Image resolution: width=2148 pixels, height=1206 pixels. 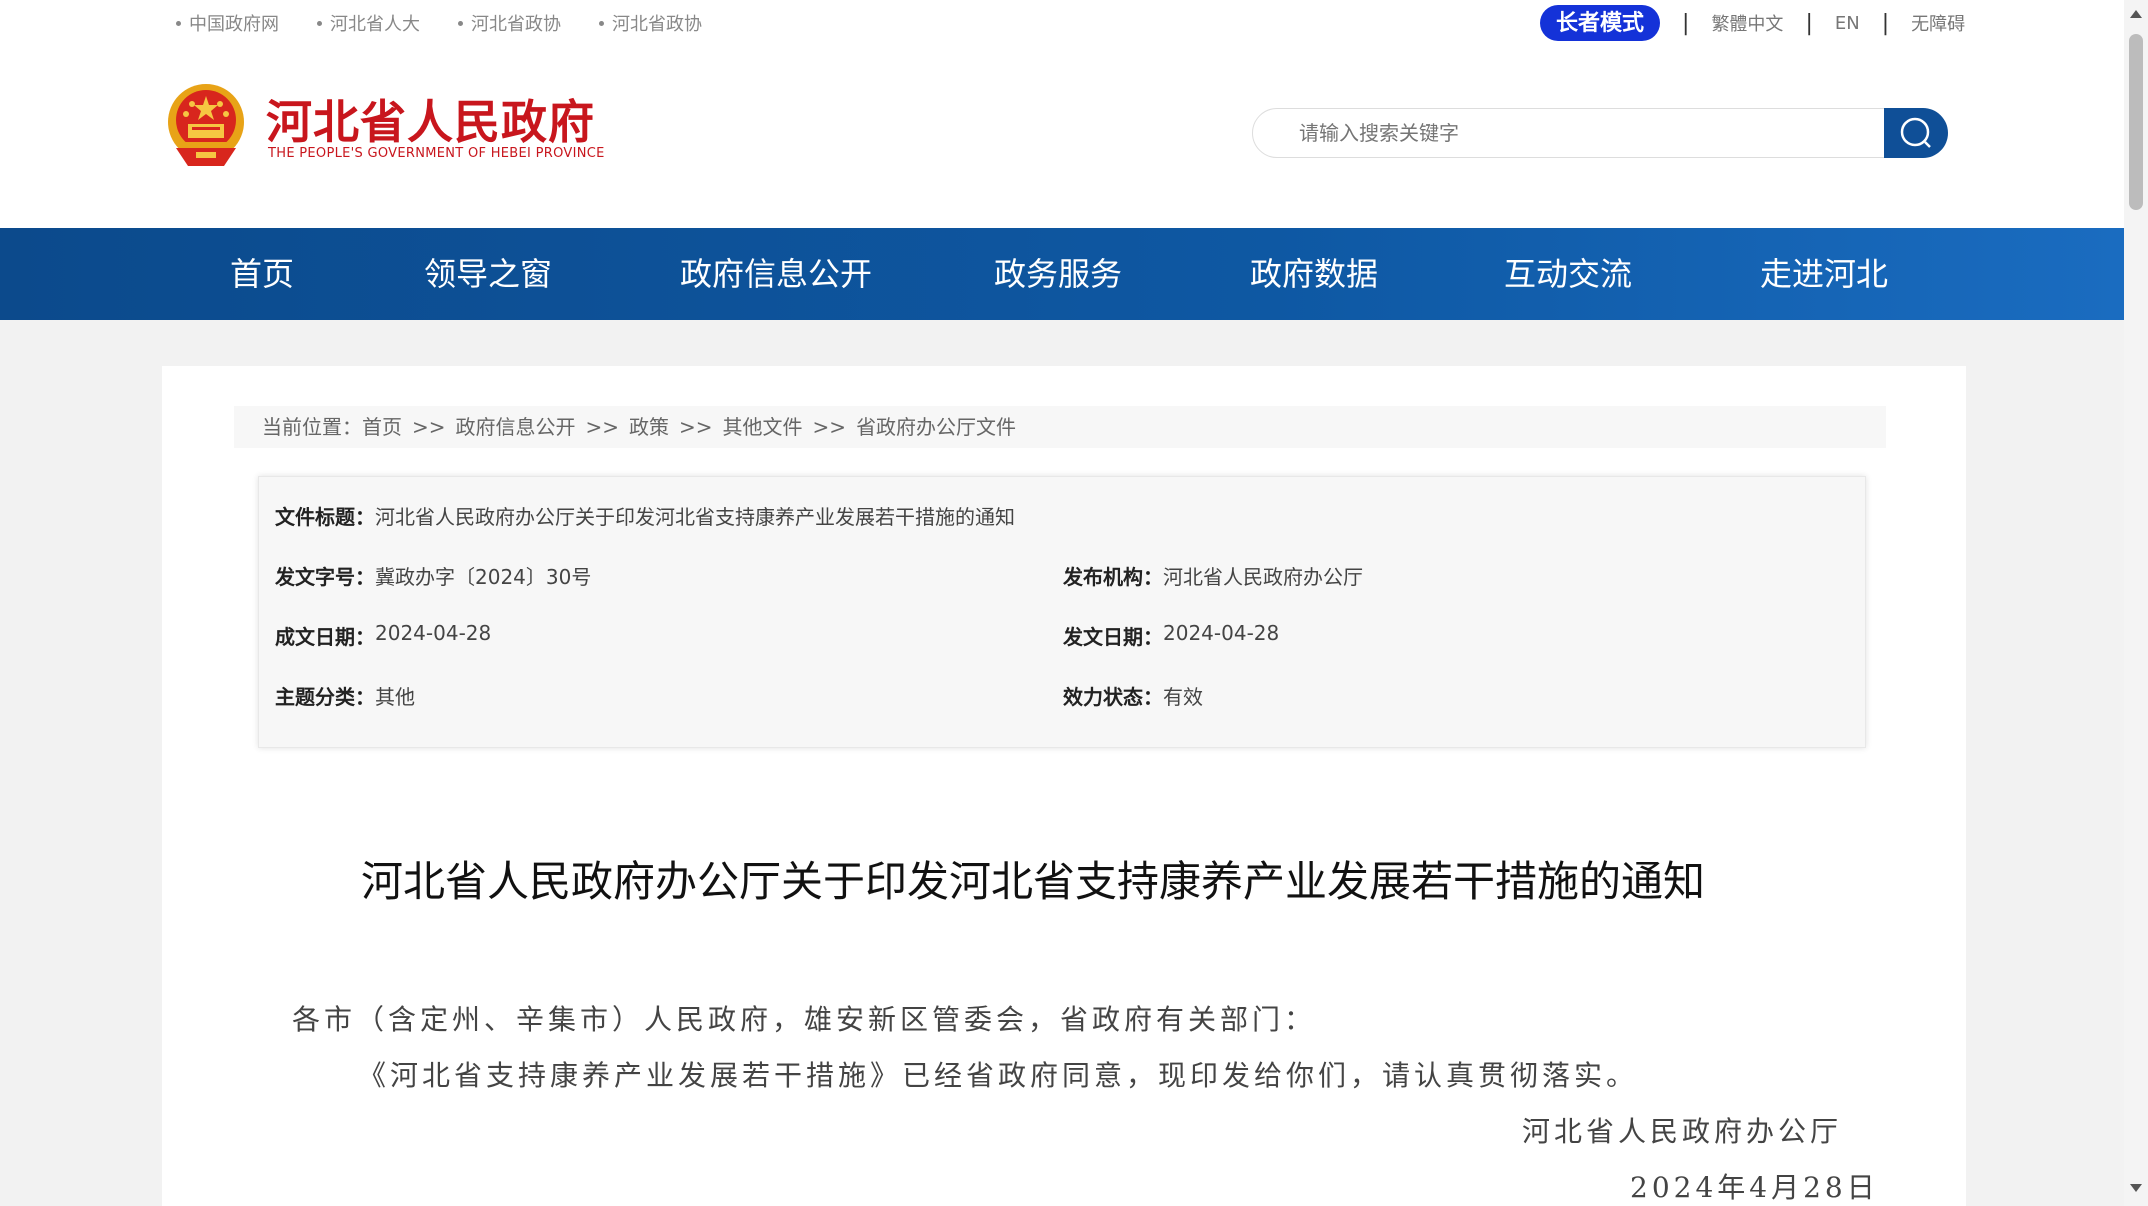 I want to click on english-link: EN, so click(x=1847, y=23).